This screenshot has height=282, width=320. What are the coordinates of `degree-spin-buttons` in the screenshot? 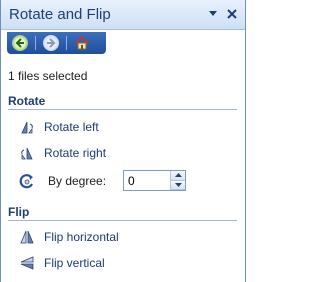 It's located at (177, 180).